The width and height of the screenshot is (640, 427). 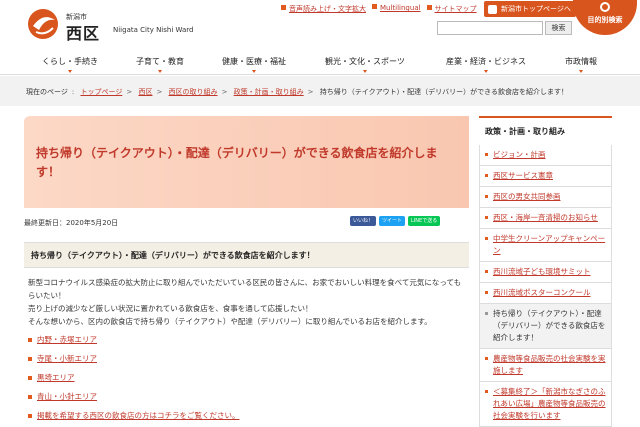 What do you see at coordinates (134, 396) in the screenshot?
I see `list-item: 青山・小針エリア` at bounding box center [134, 396].